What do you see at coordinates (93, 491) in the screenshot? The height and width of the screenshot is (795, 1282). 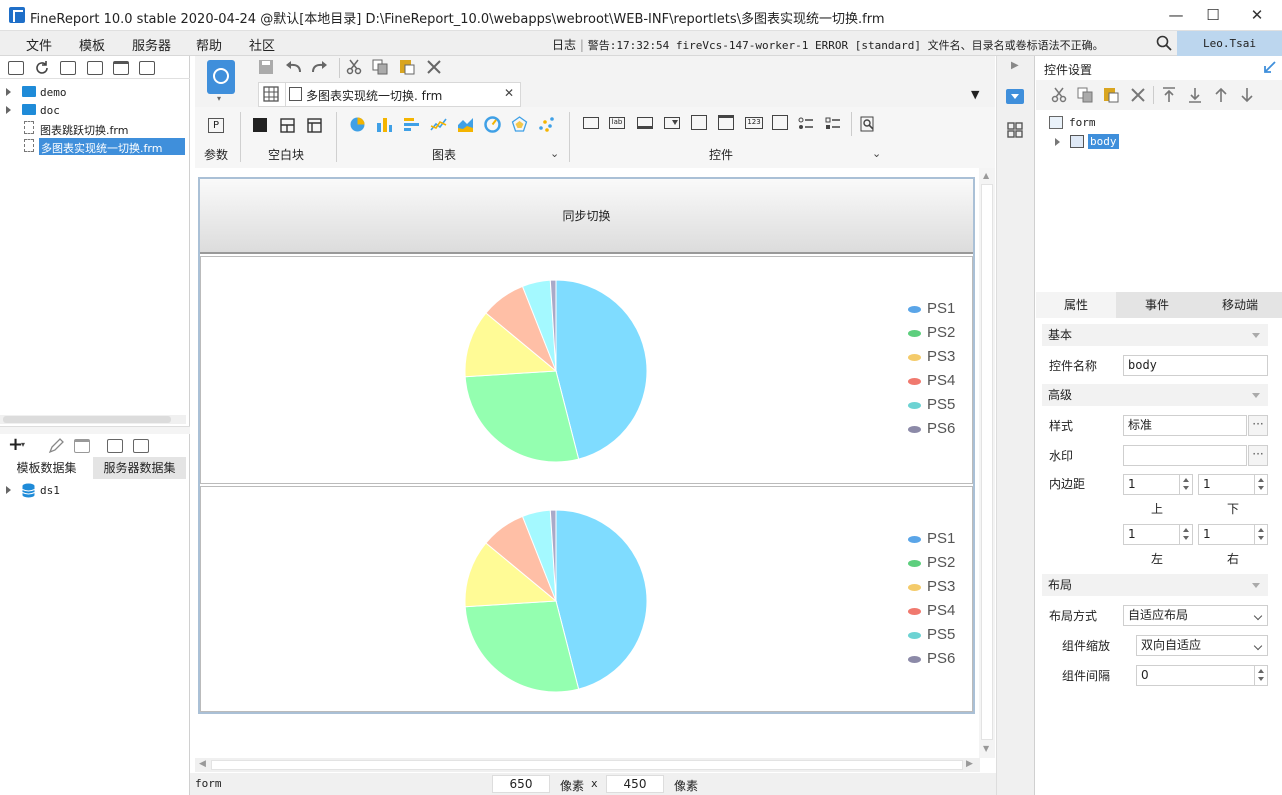 I see `dataset-item-ds1: ds1` at bounding box center [93, 491].